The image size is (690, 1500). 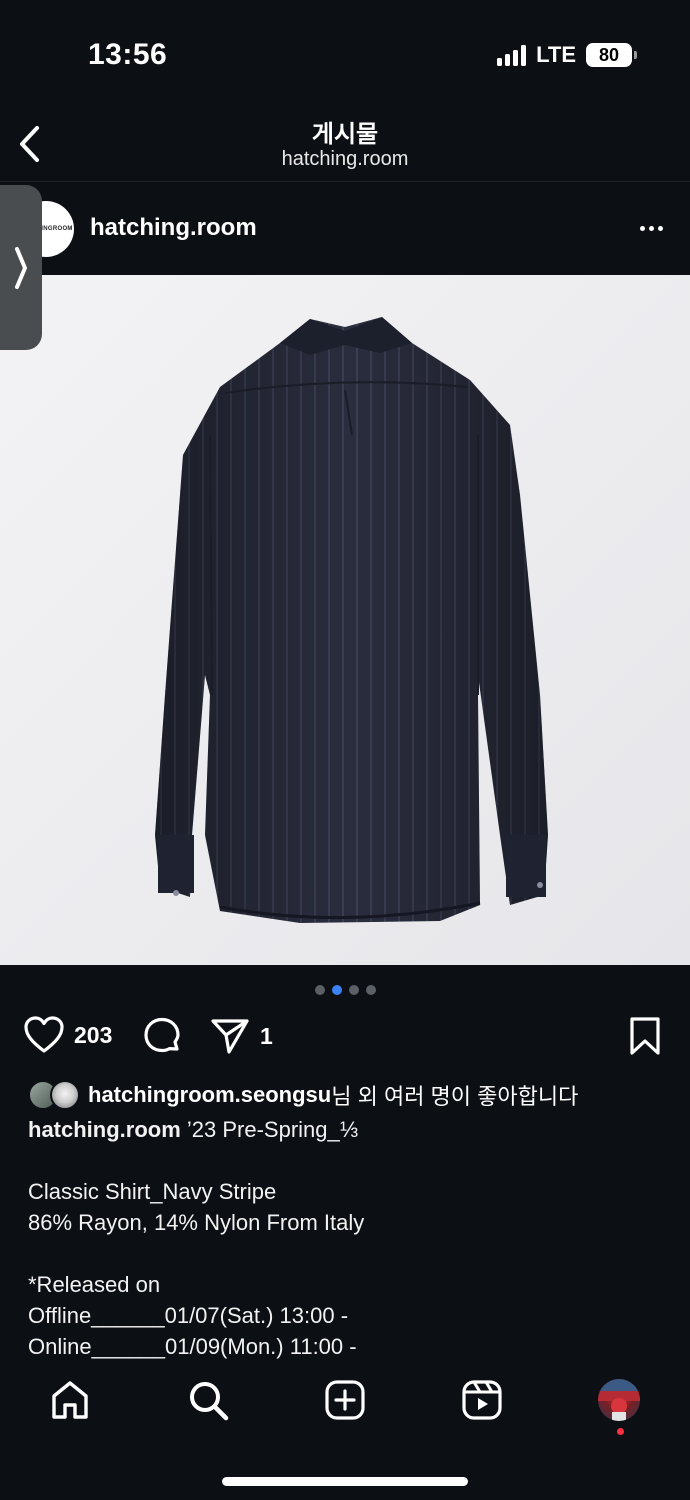 I want to click on comment-icon, so click(x=162, y=1035).